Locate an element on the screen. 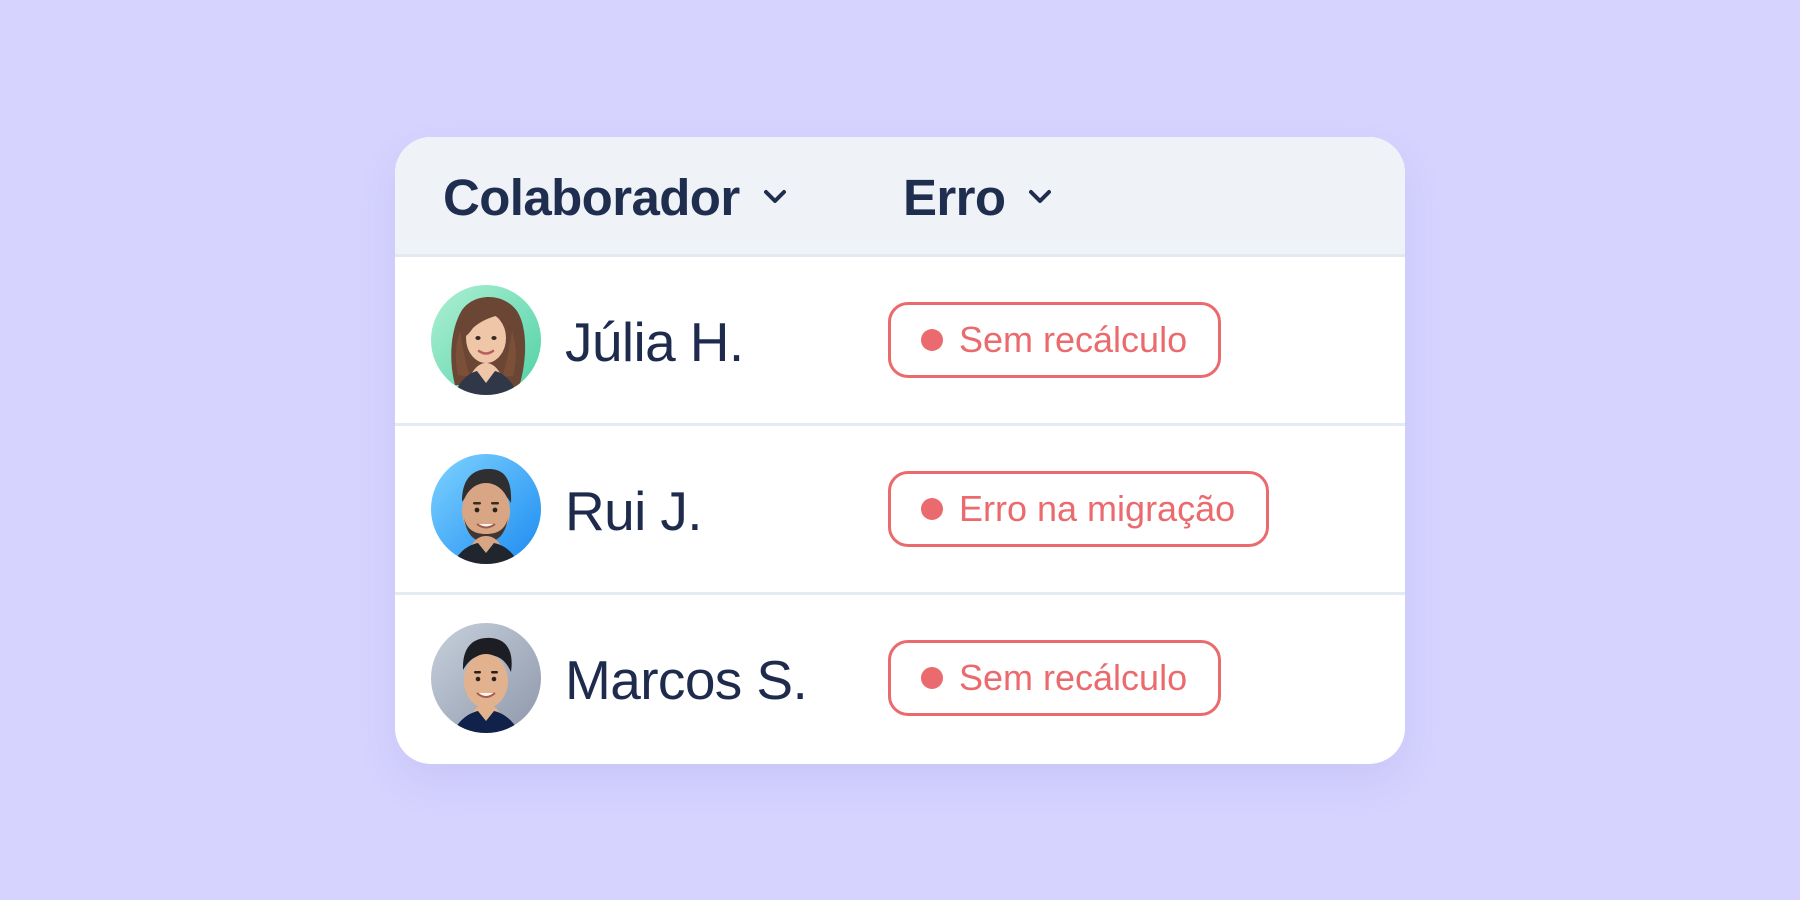 Image resolution: width=1800 pixels, height=900 pixels. table-row: Rui J. Erro na migração is located at coordinates (900, 510).